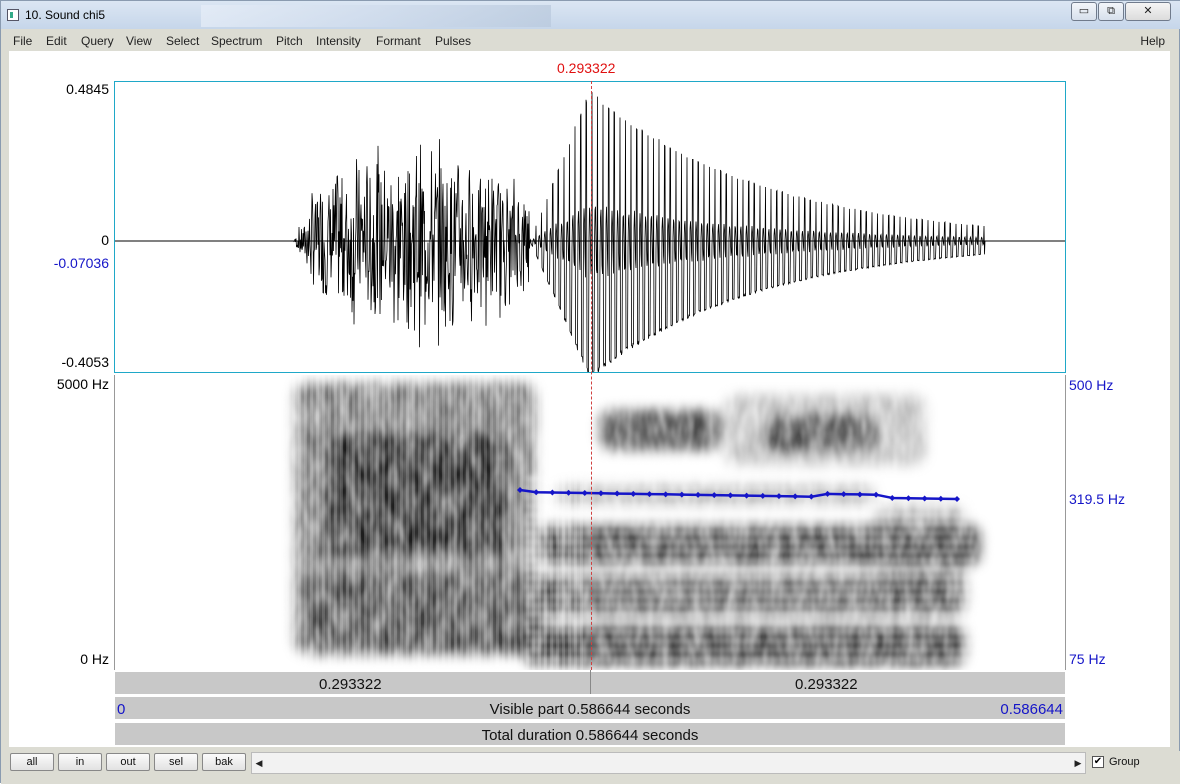  What do you see at coordinates (338, 41) in the screenshot?
I see `menu-intensity: Intensity` at bounding box center [338, 41].